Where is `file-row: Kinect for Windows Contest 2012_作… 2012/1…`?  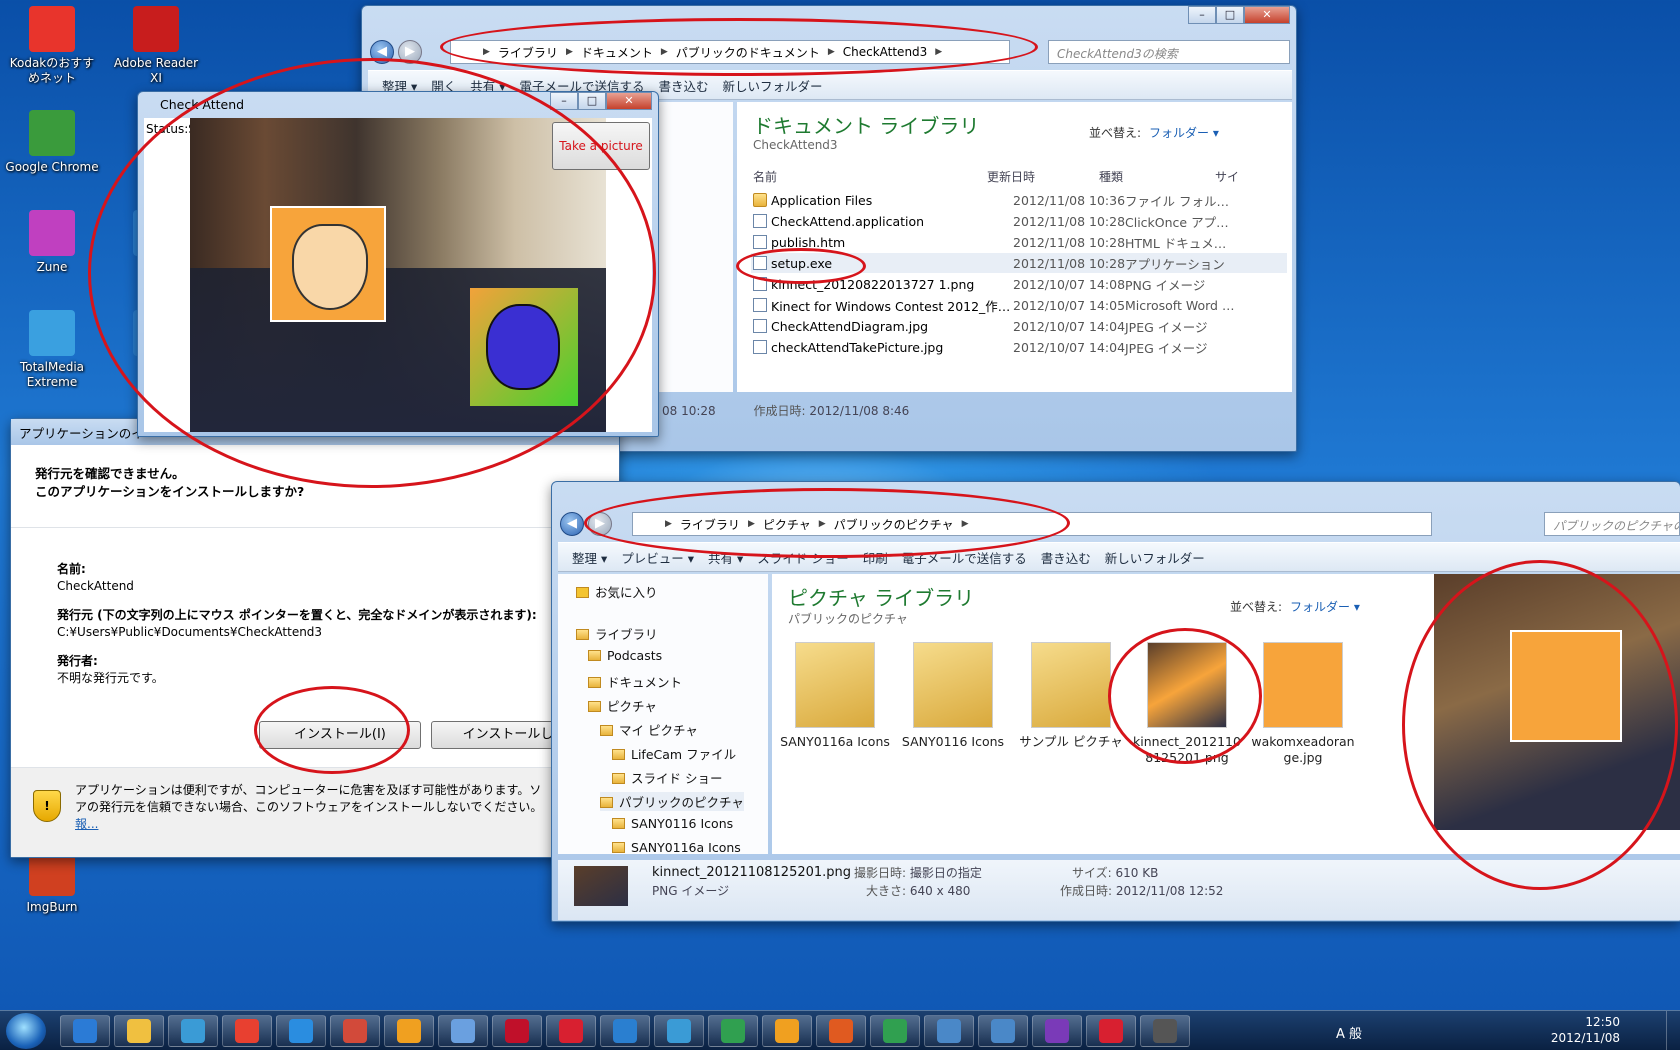 file-row: Kinect for Windows Contest 2012_作… 2012/1… is located at coordinates (1019, 305).